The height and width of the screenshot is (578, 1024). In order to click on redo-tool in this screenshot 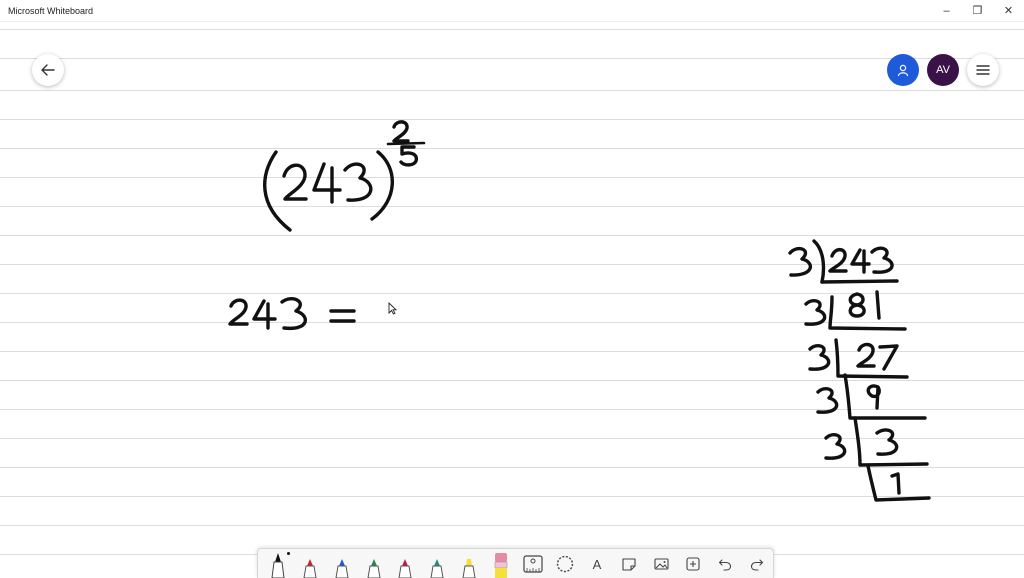, I will do `click(757, 564)`.